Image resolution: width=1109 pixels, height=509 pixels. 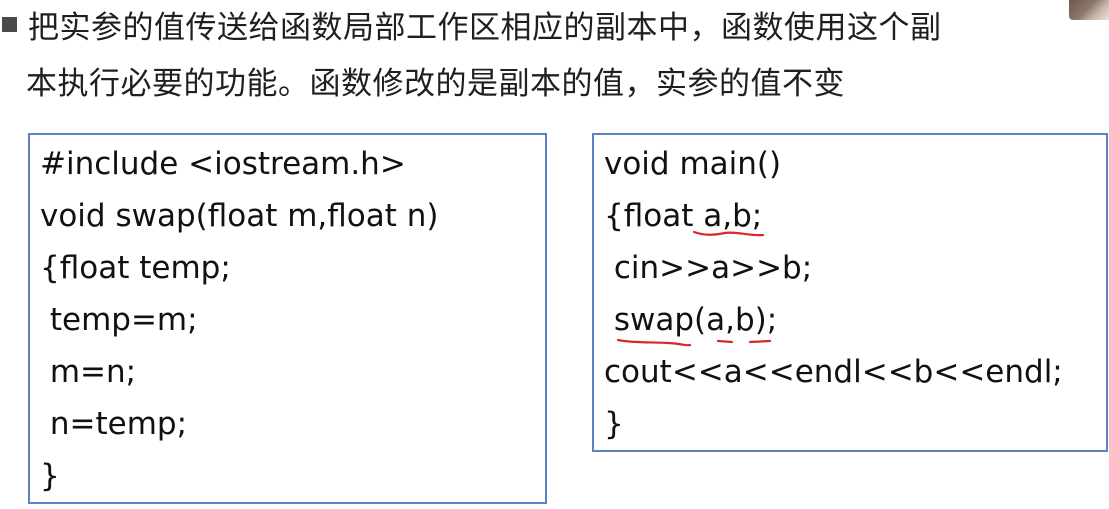 What do you see at coordinates (485, 28) in the screenshot?
I see `paragraph-line-1: 把实参的值传送给函数局部工作区相应的副本中，函数使用这个副` at bounding box center [485, 28].